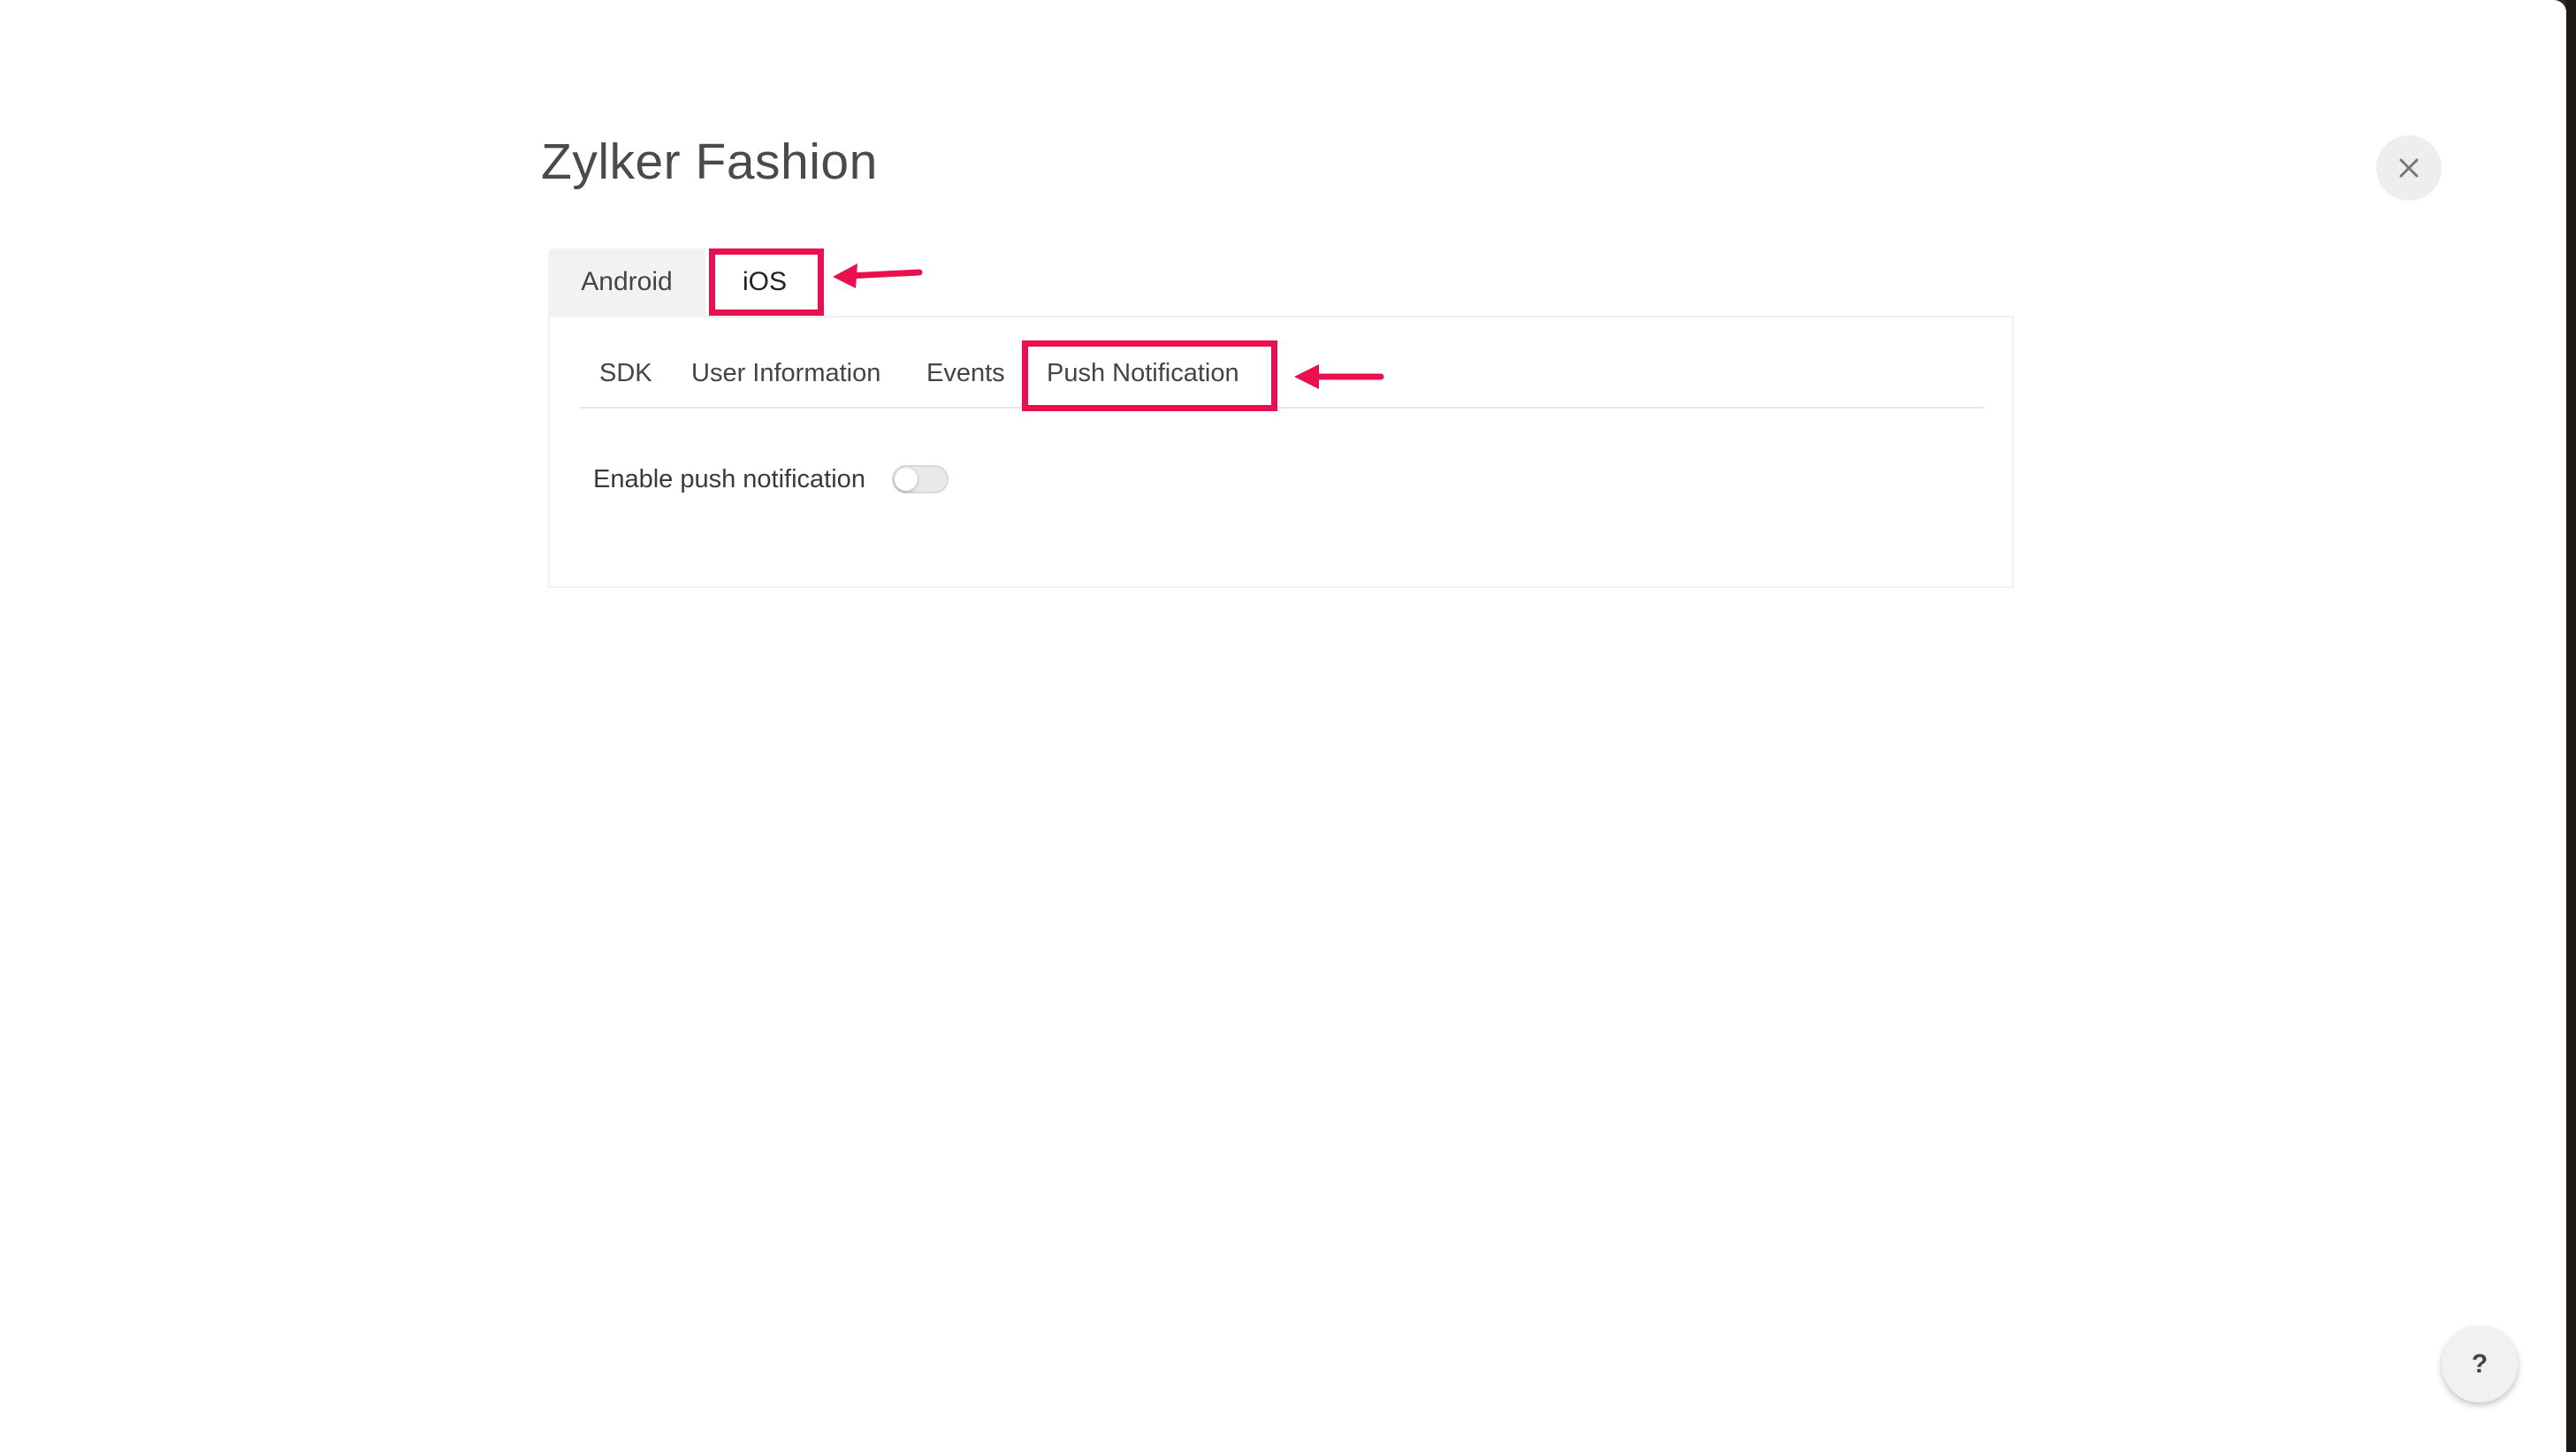 Image resolution: width=2576 pixels, height=1452 pixels. Describe the element at coordinates (920, 479) in the screenshot. I see `enable-push-toggle` at that location.